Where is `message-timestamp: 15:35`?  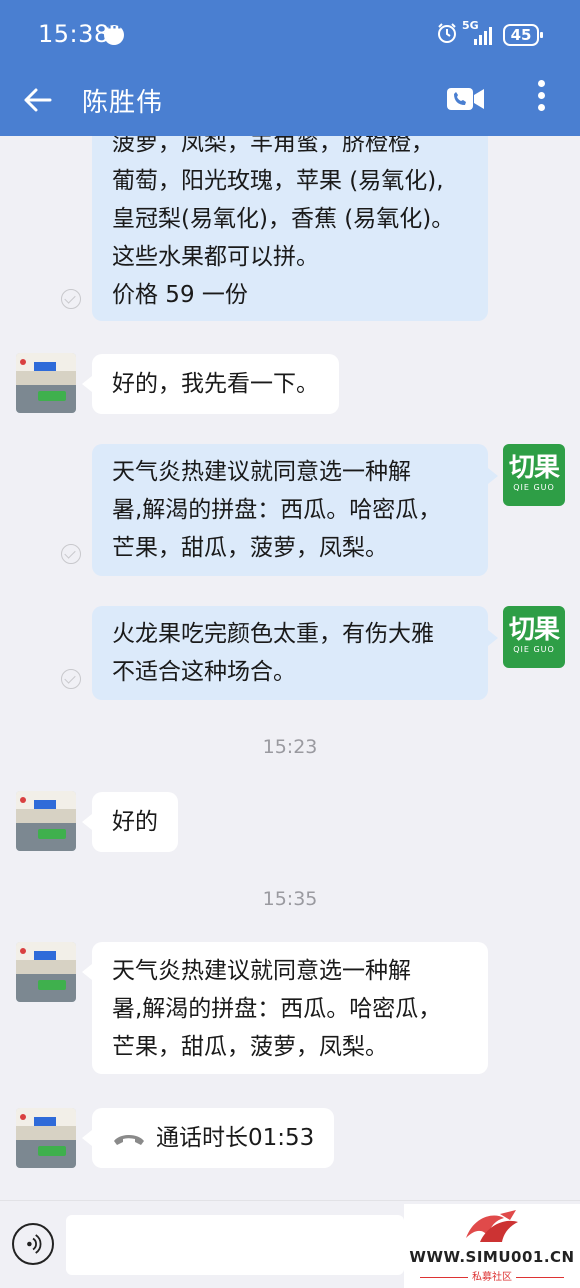
message-timestamp: 15:35 is located at coordinates (290, 899).